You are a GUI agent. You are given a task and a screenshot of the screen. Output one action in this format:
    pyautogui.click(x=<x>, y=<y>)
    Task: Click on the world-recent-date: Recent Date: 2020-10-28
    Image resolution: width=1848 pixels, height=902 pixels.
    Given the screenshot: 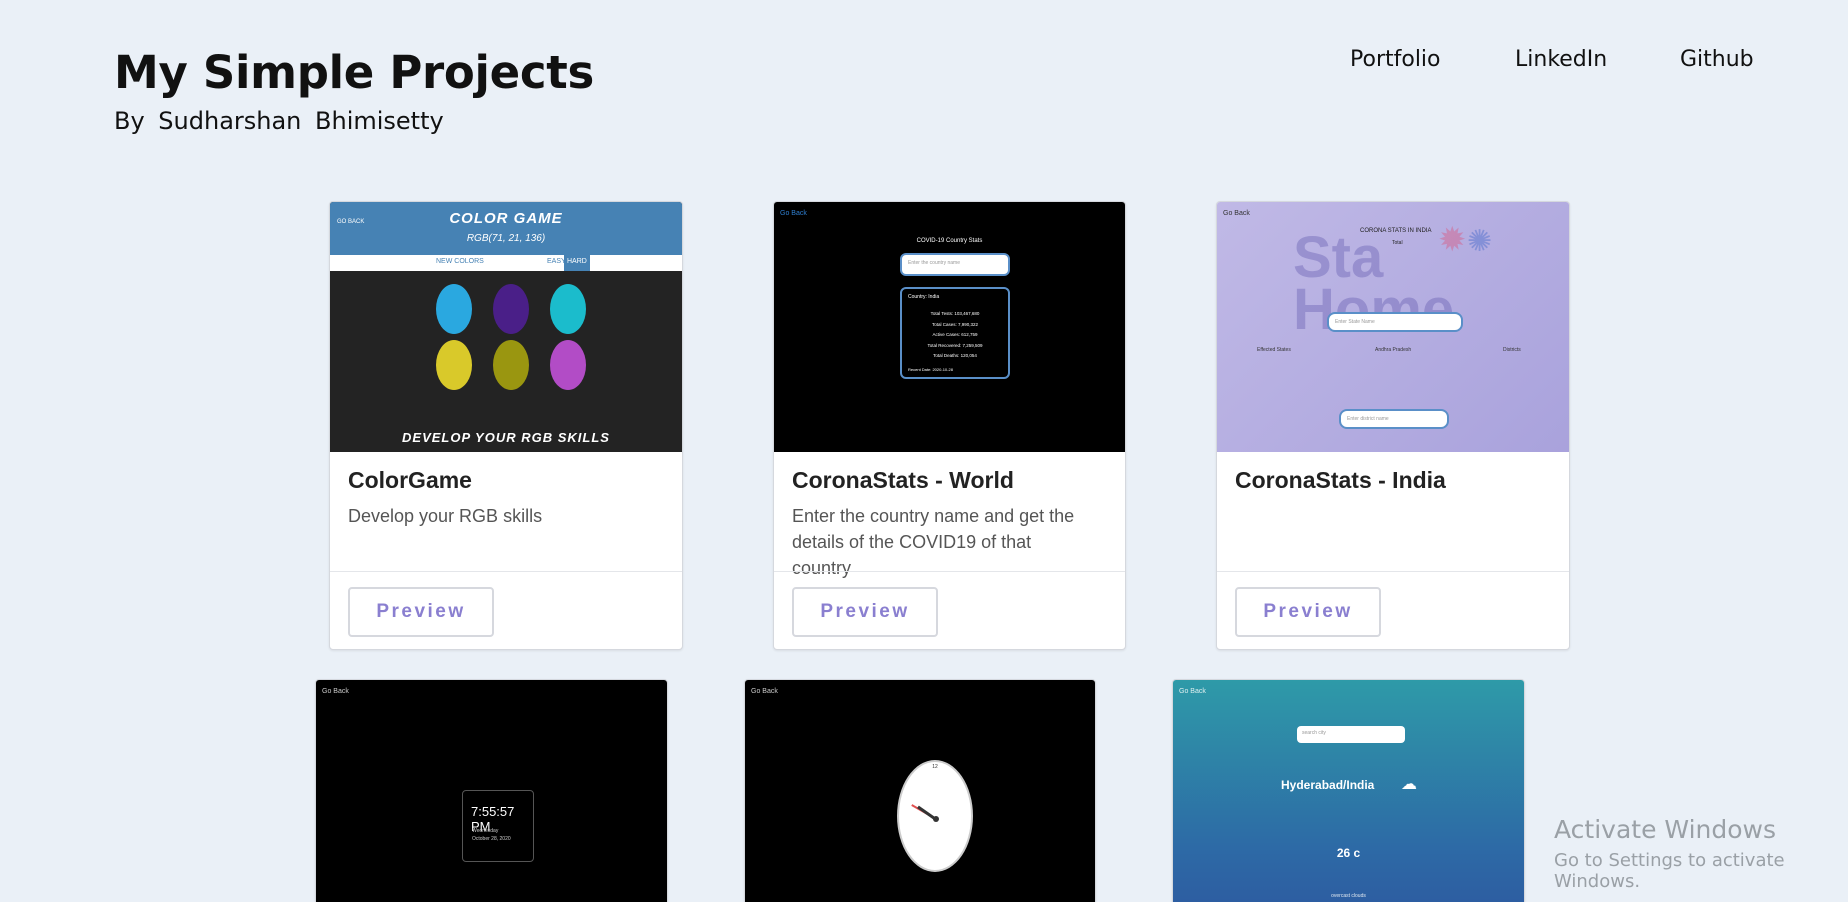 What is the action you would take?
    pyautogui.click(x=930, y=369)
    